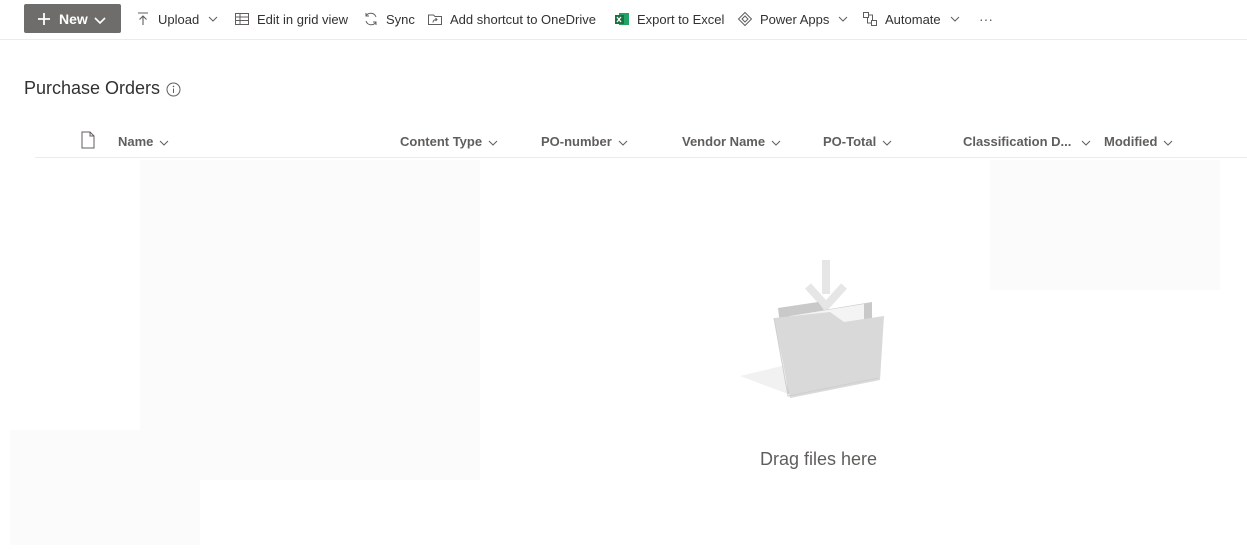 Image resolution: width=1247 pixels, height=550 pixels. I want to click on more-icon: ···, so click(986, 19).